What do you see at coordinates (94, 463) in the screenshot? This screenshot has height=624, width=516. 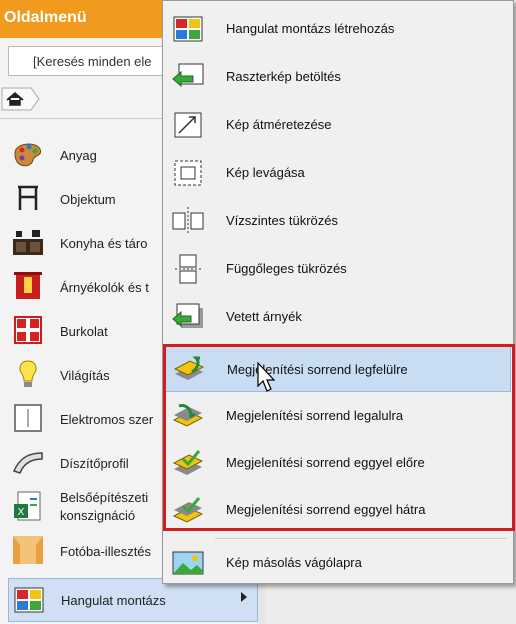 I see `sidebar-item-label: Díszítőprofil` at bounding box center [94, 463].